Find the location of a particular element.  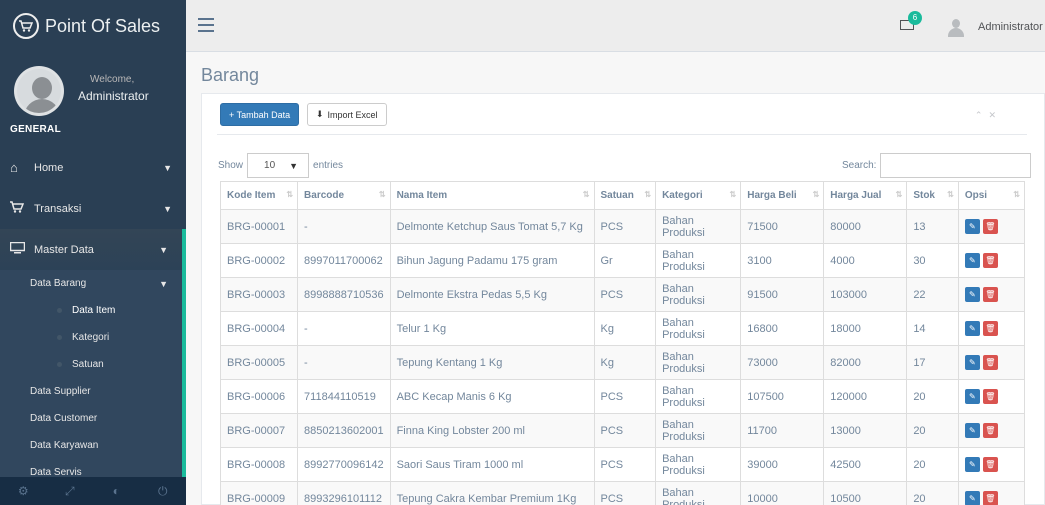

sidebar-item-master-data: Master Data ▼ is located at coordinates (93, 249).